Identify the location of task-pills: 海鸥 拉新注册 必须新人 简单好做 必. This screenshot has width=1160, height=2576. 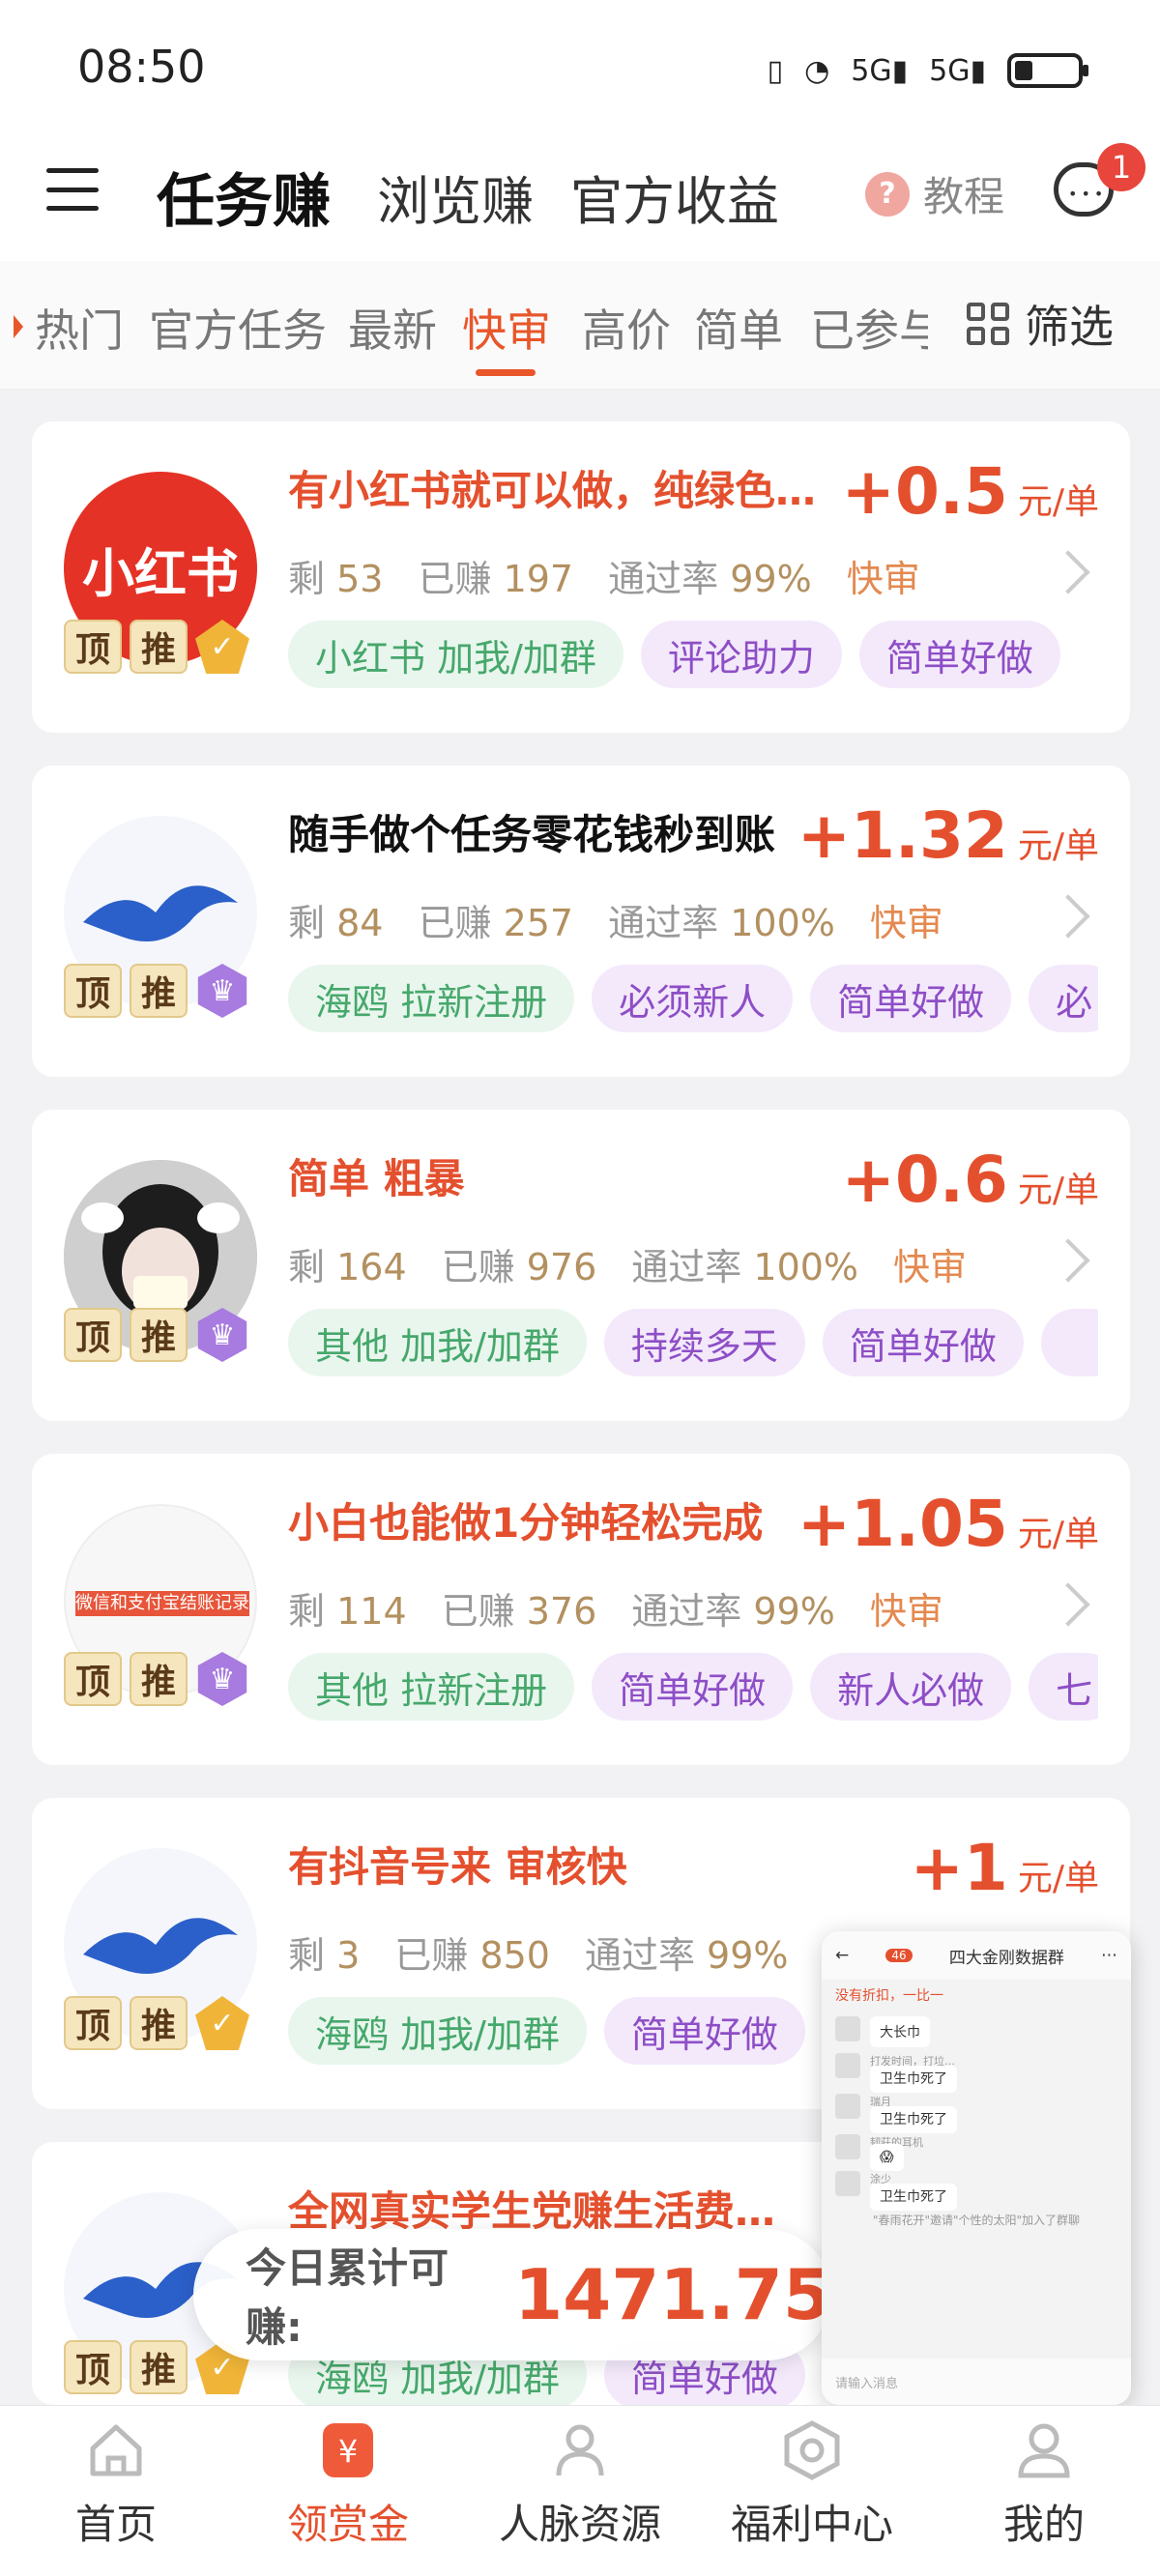
(693, 998).